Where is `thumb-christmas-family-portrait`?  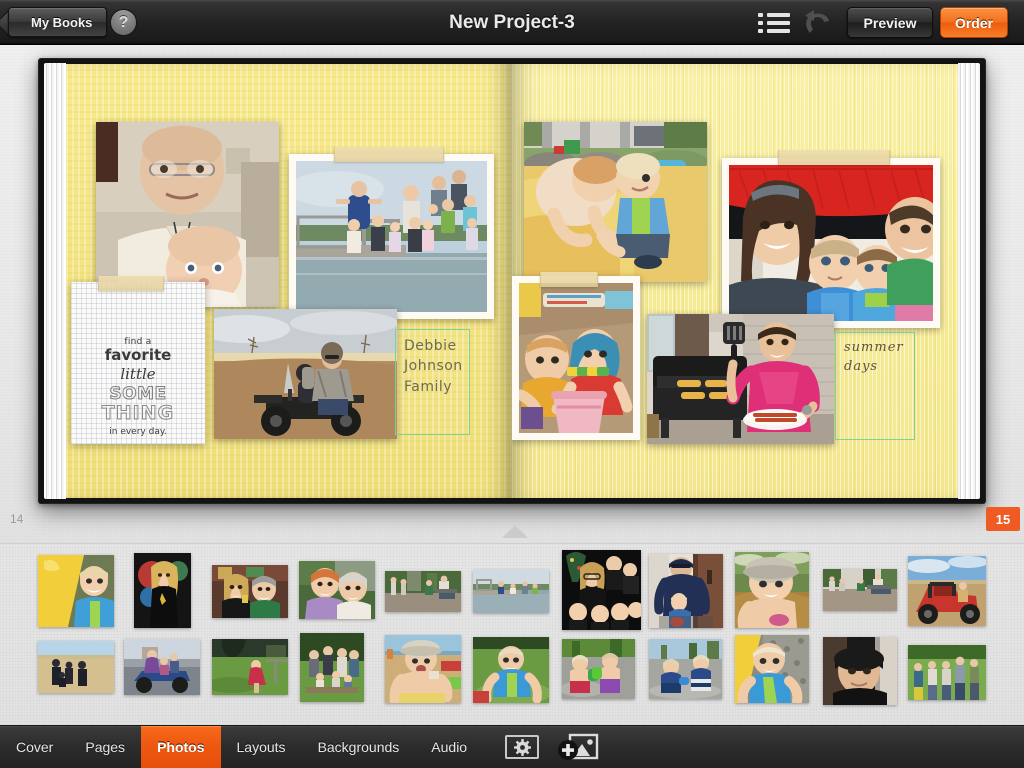 thumb-christmas-family-portrait is located at coordinates (601, 590).